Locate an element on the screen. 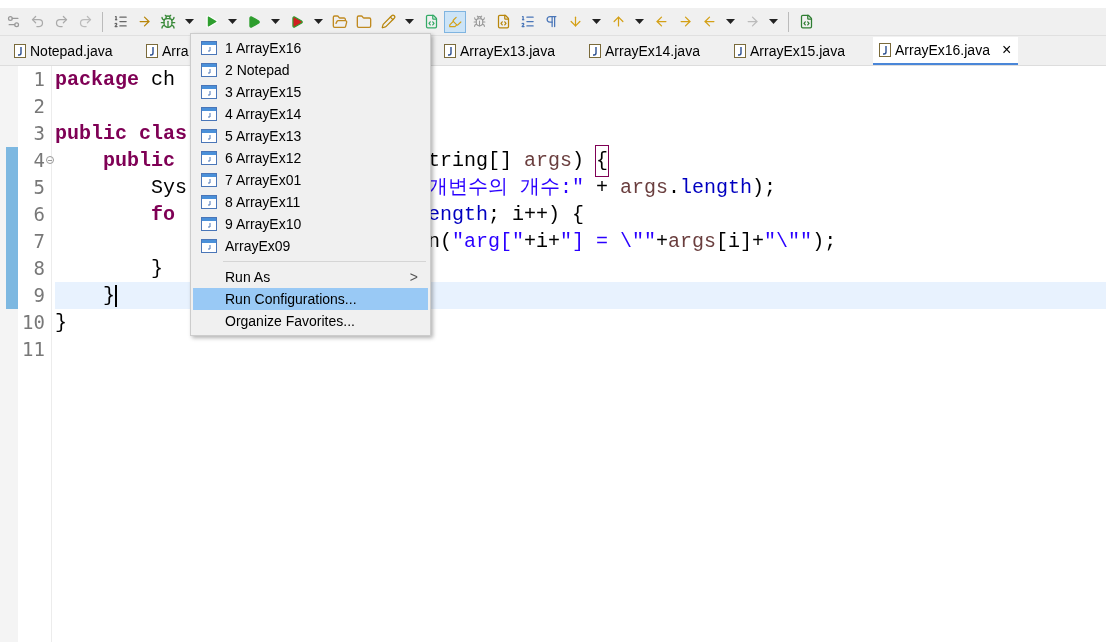  code-token: +i+ is located at coordinates (542, 241).